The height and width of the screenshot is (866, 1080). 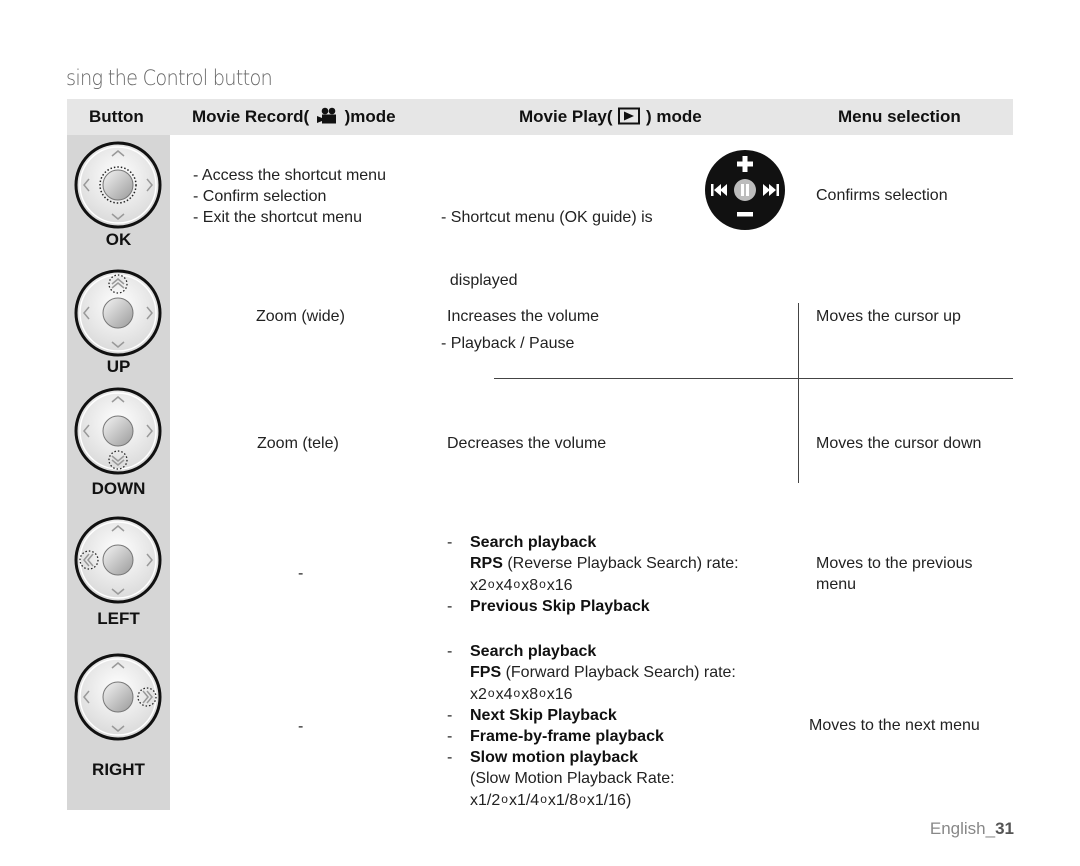 What do you see at coordinates (563, 800) in the screenshot?
I see `rate: x1/8` at bounding box center [563, 800].